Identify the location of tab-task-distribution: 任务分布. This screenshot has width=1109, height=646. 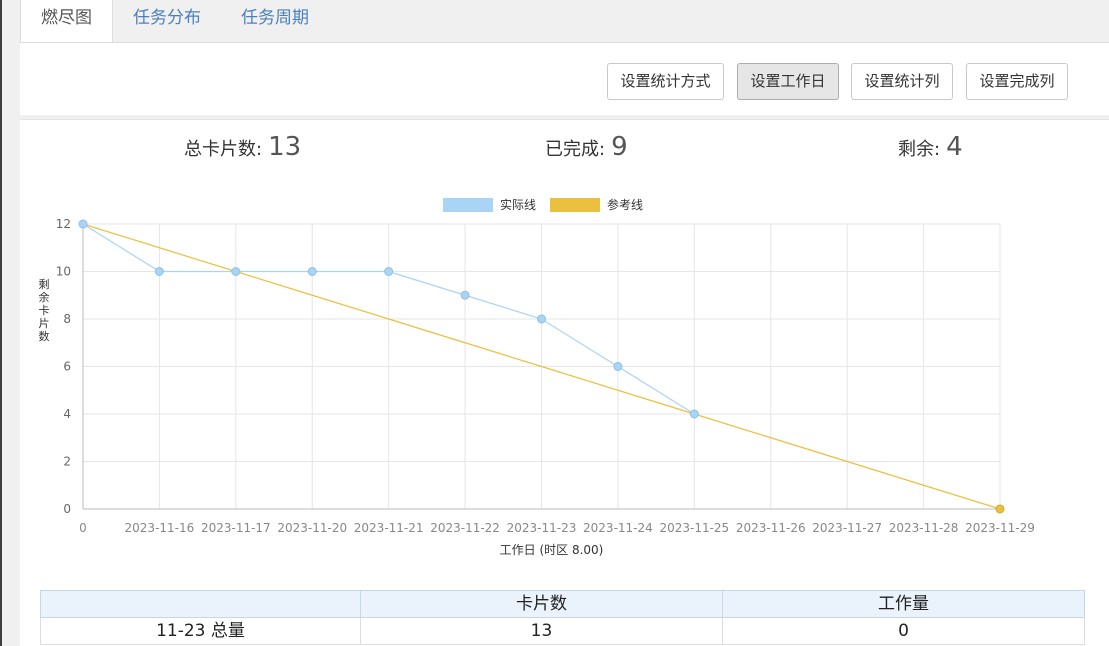
(167, 21).